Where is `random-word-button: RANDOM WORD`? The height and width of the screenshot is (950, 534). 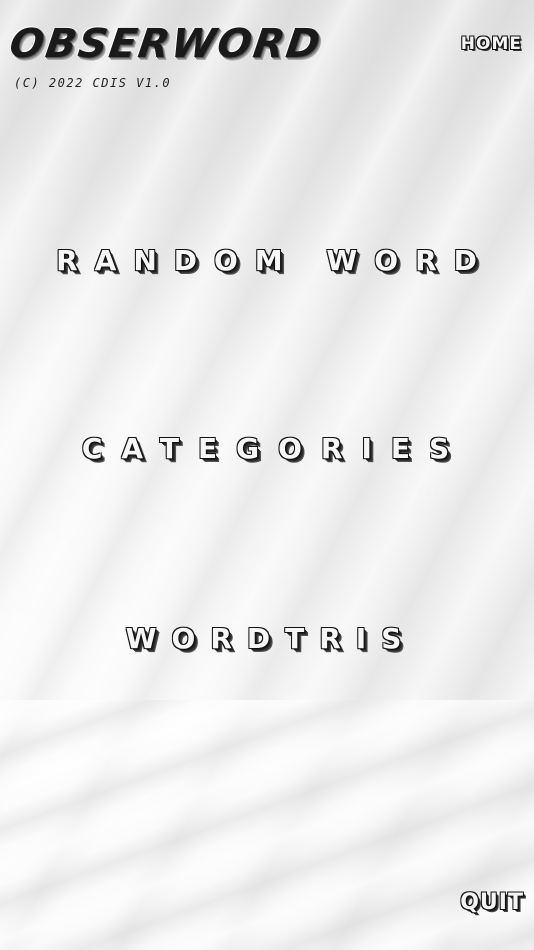
random-word-button: RANDOM WORD is located at coordinates (267, 260).